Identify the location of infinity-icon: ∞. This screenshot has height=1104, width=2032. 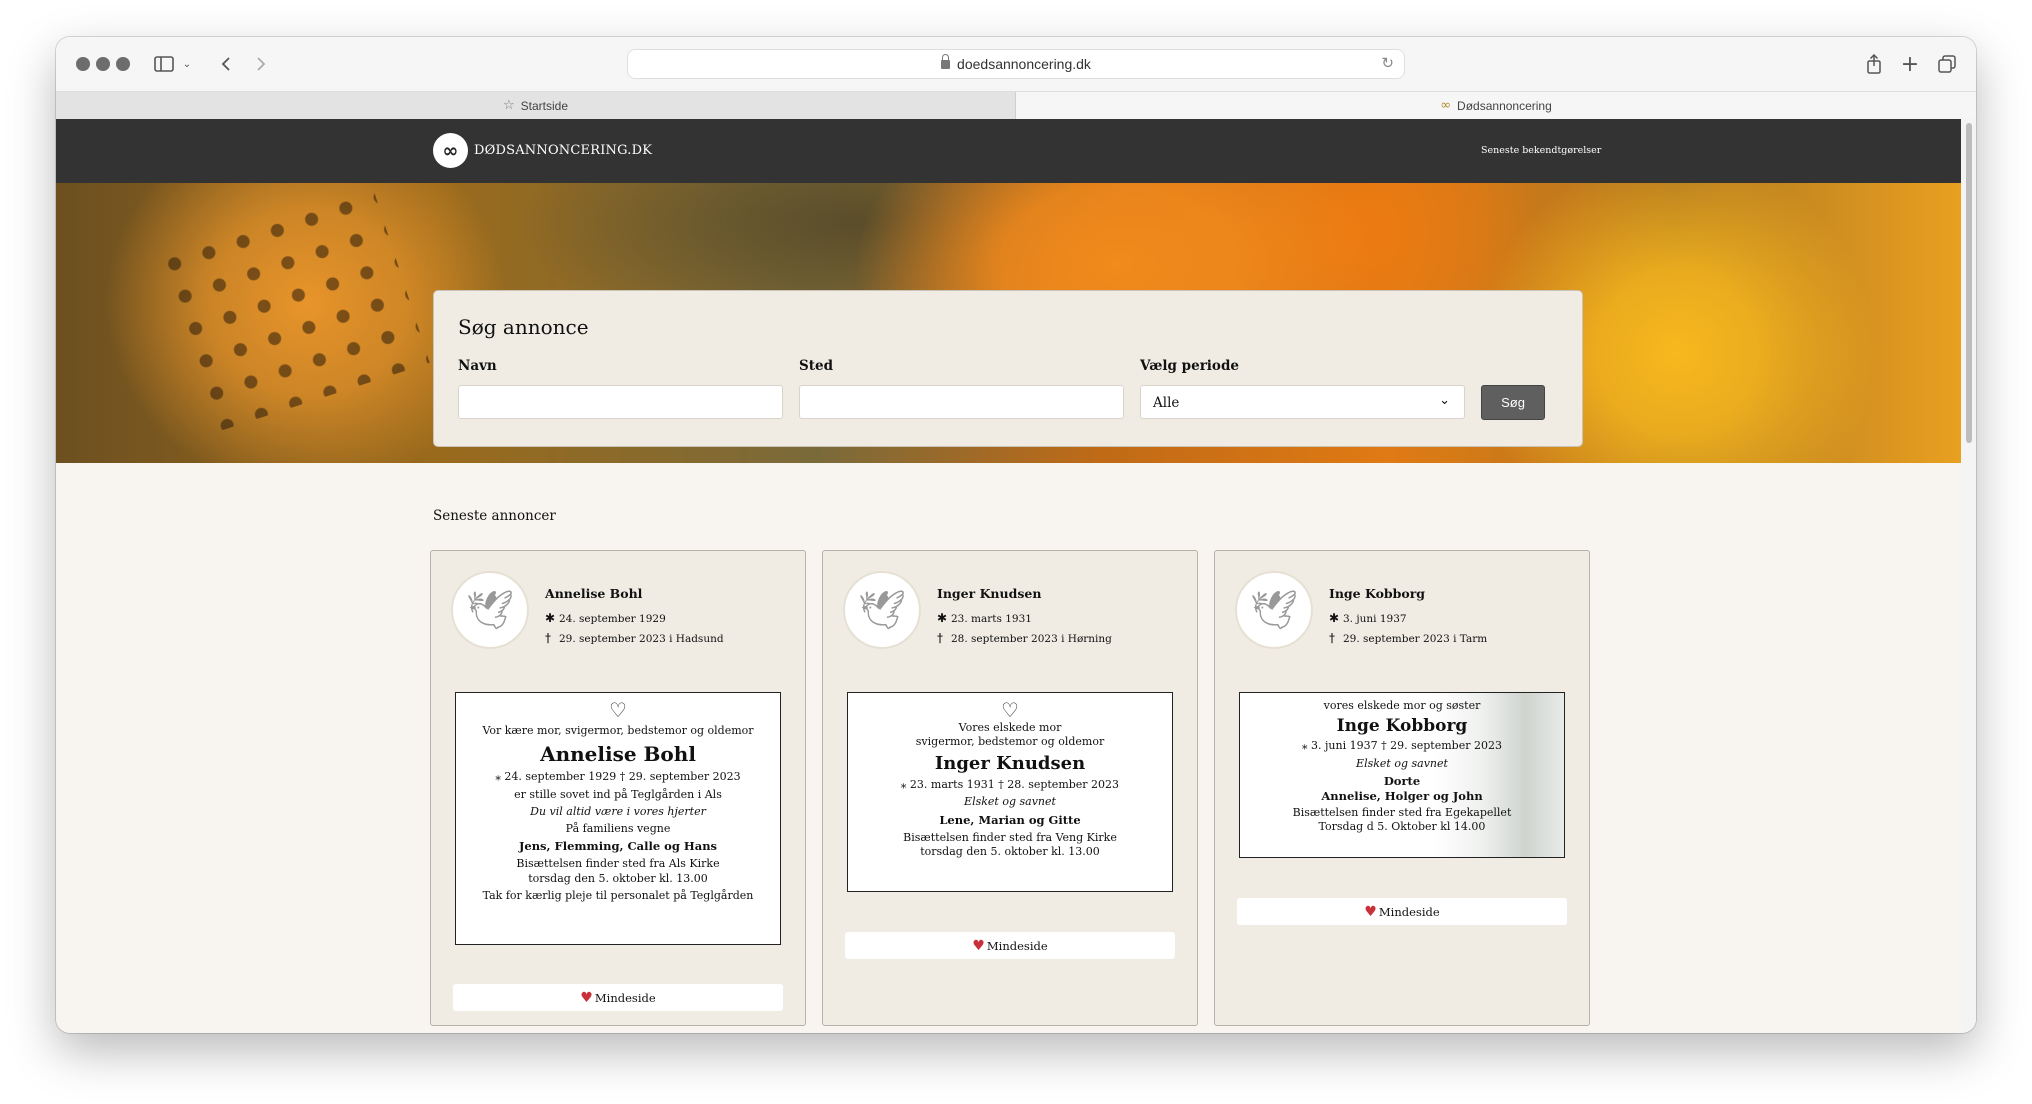
(1446, 105).